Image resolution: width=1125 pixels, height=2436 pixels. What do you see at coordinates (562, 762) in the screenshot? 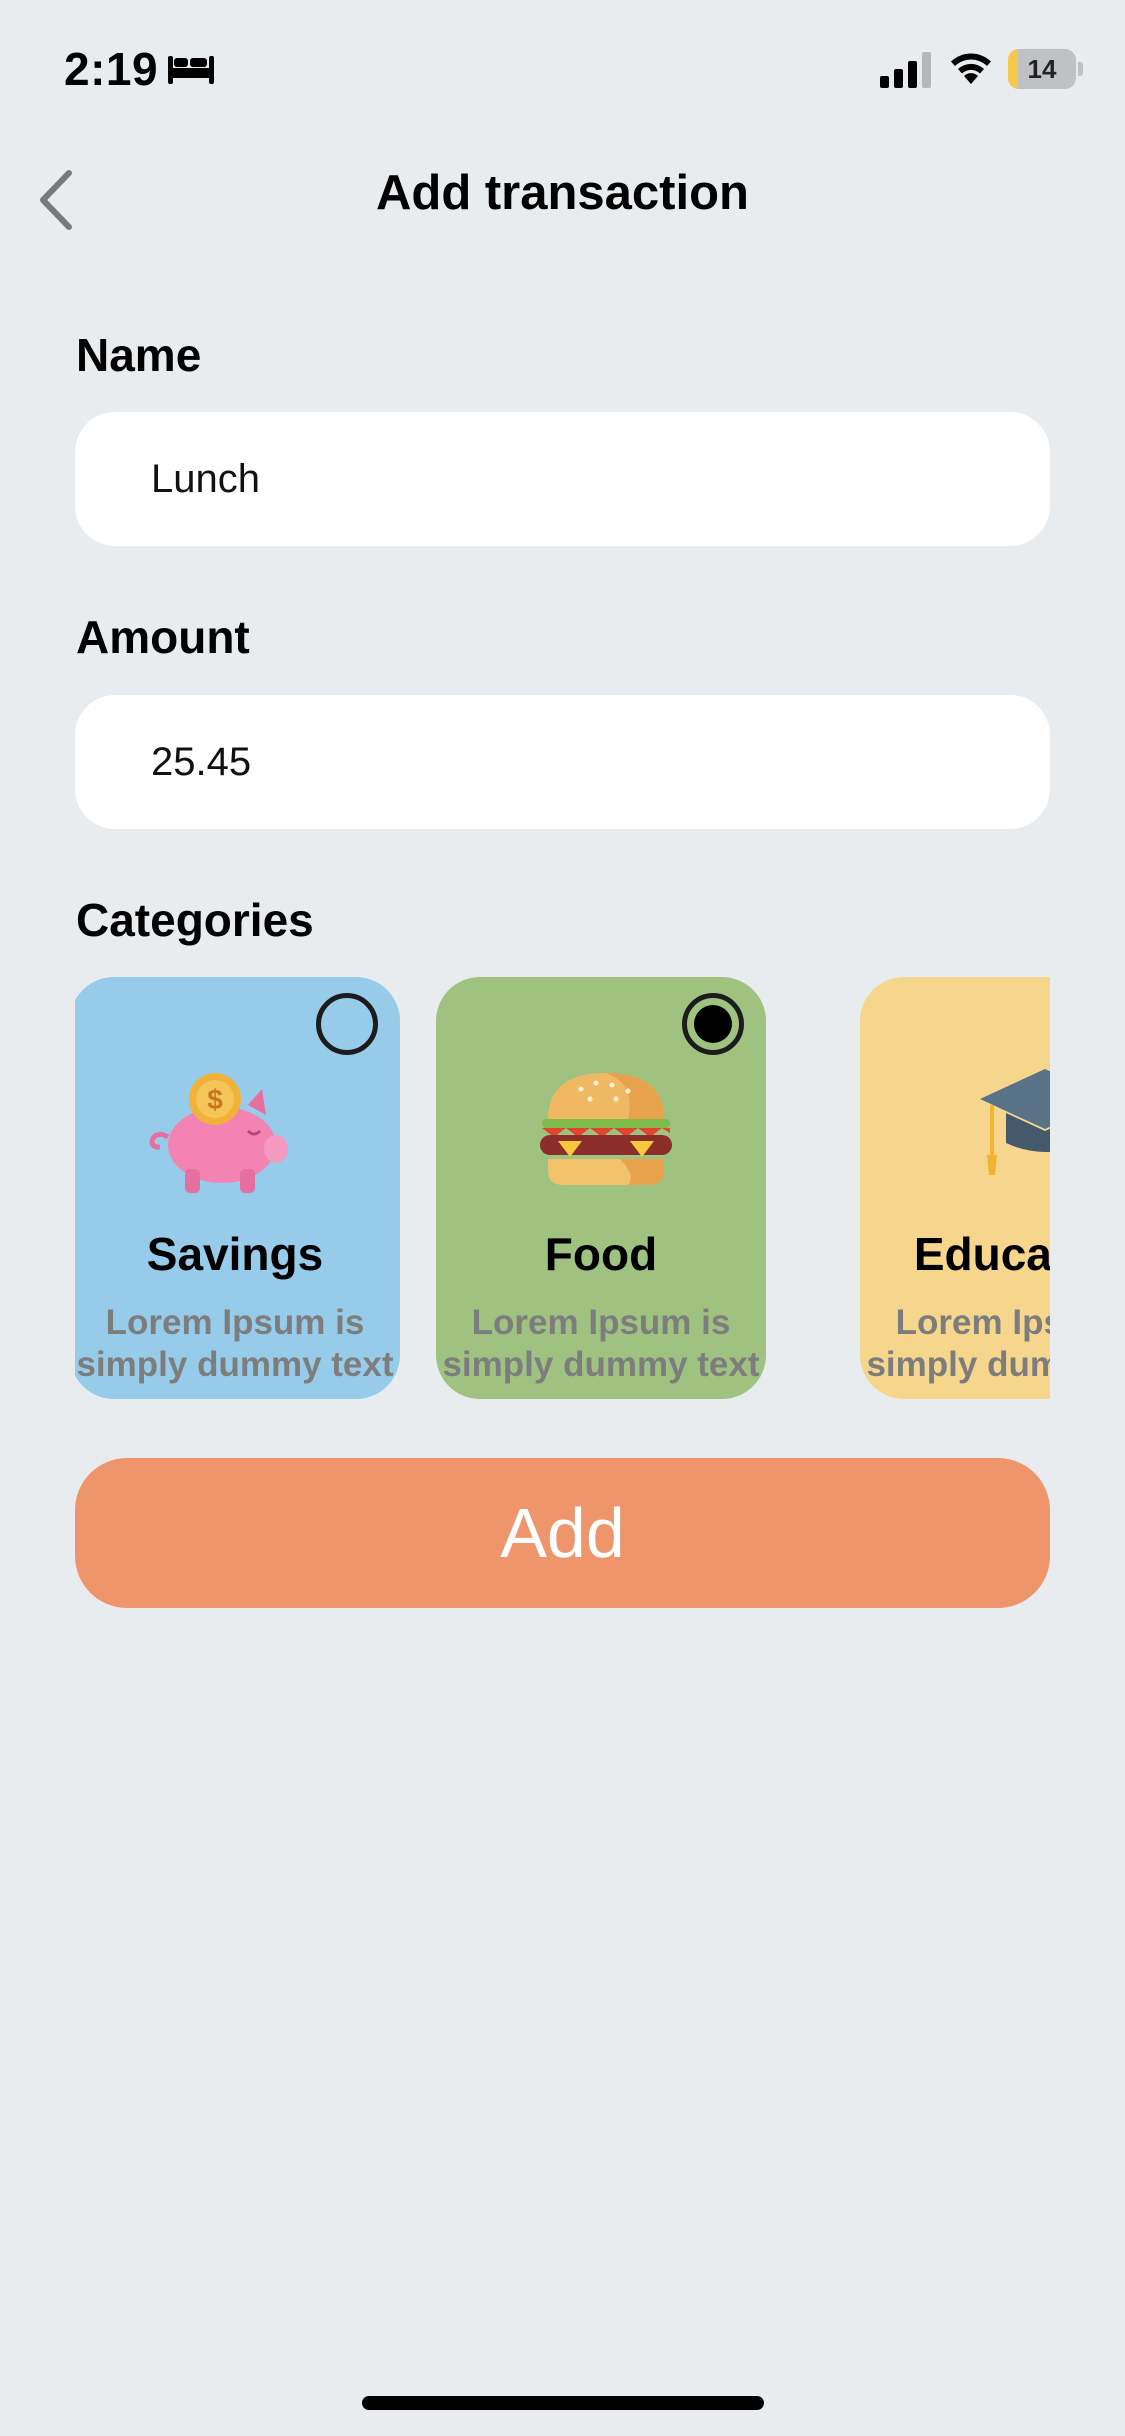
I see `amount-input` at bounding box center [562, 762].